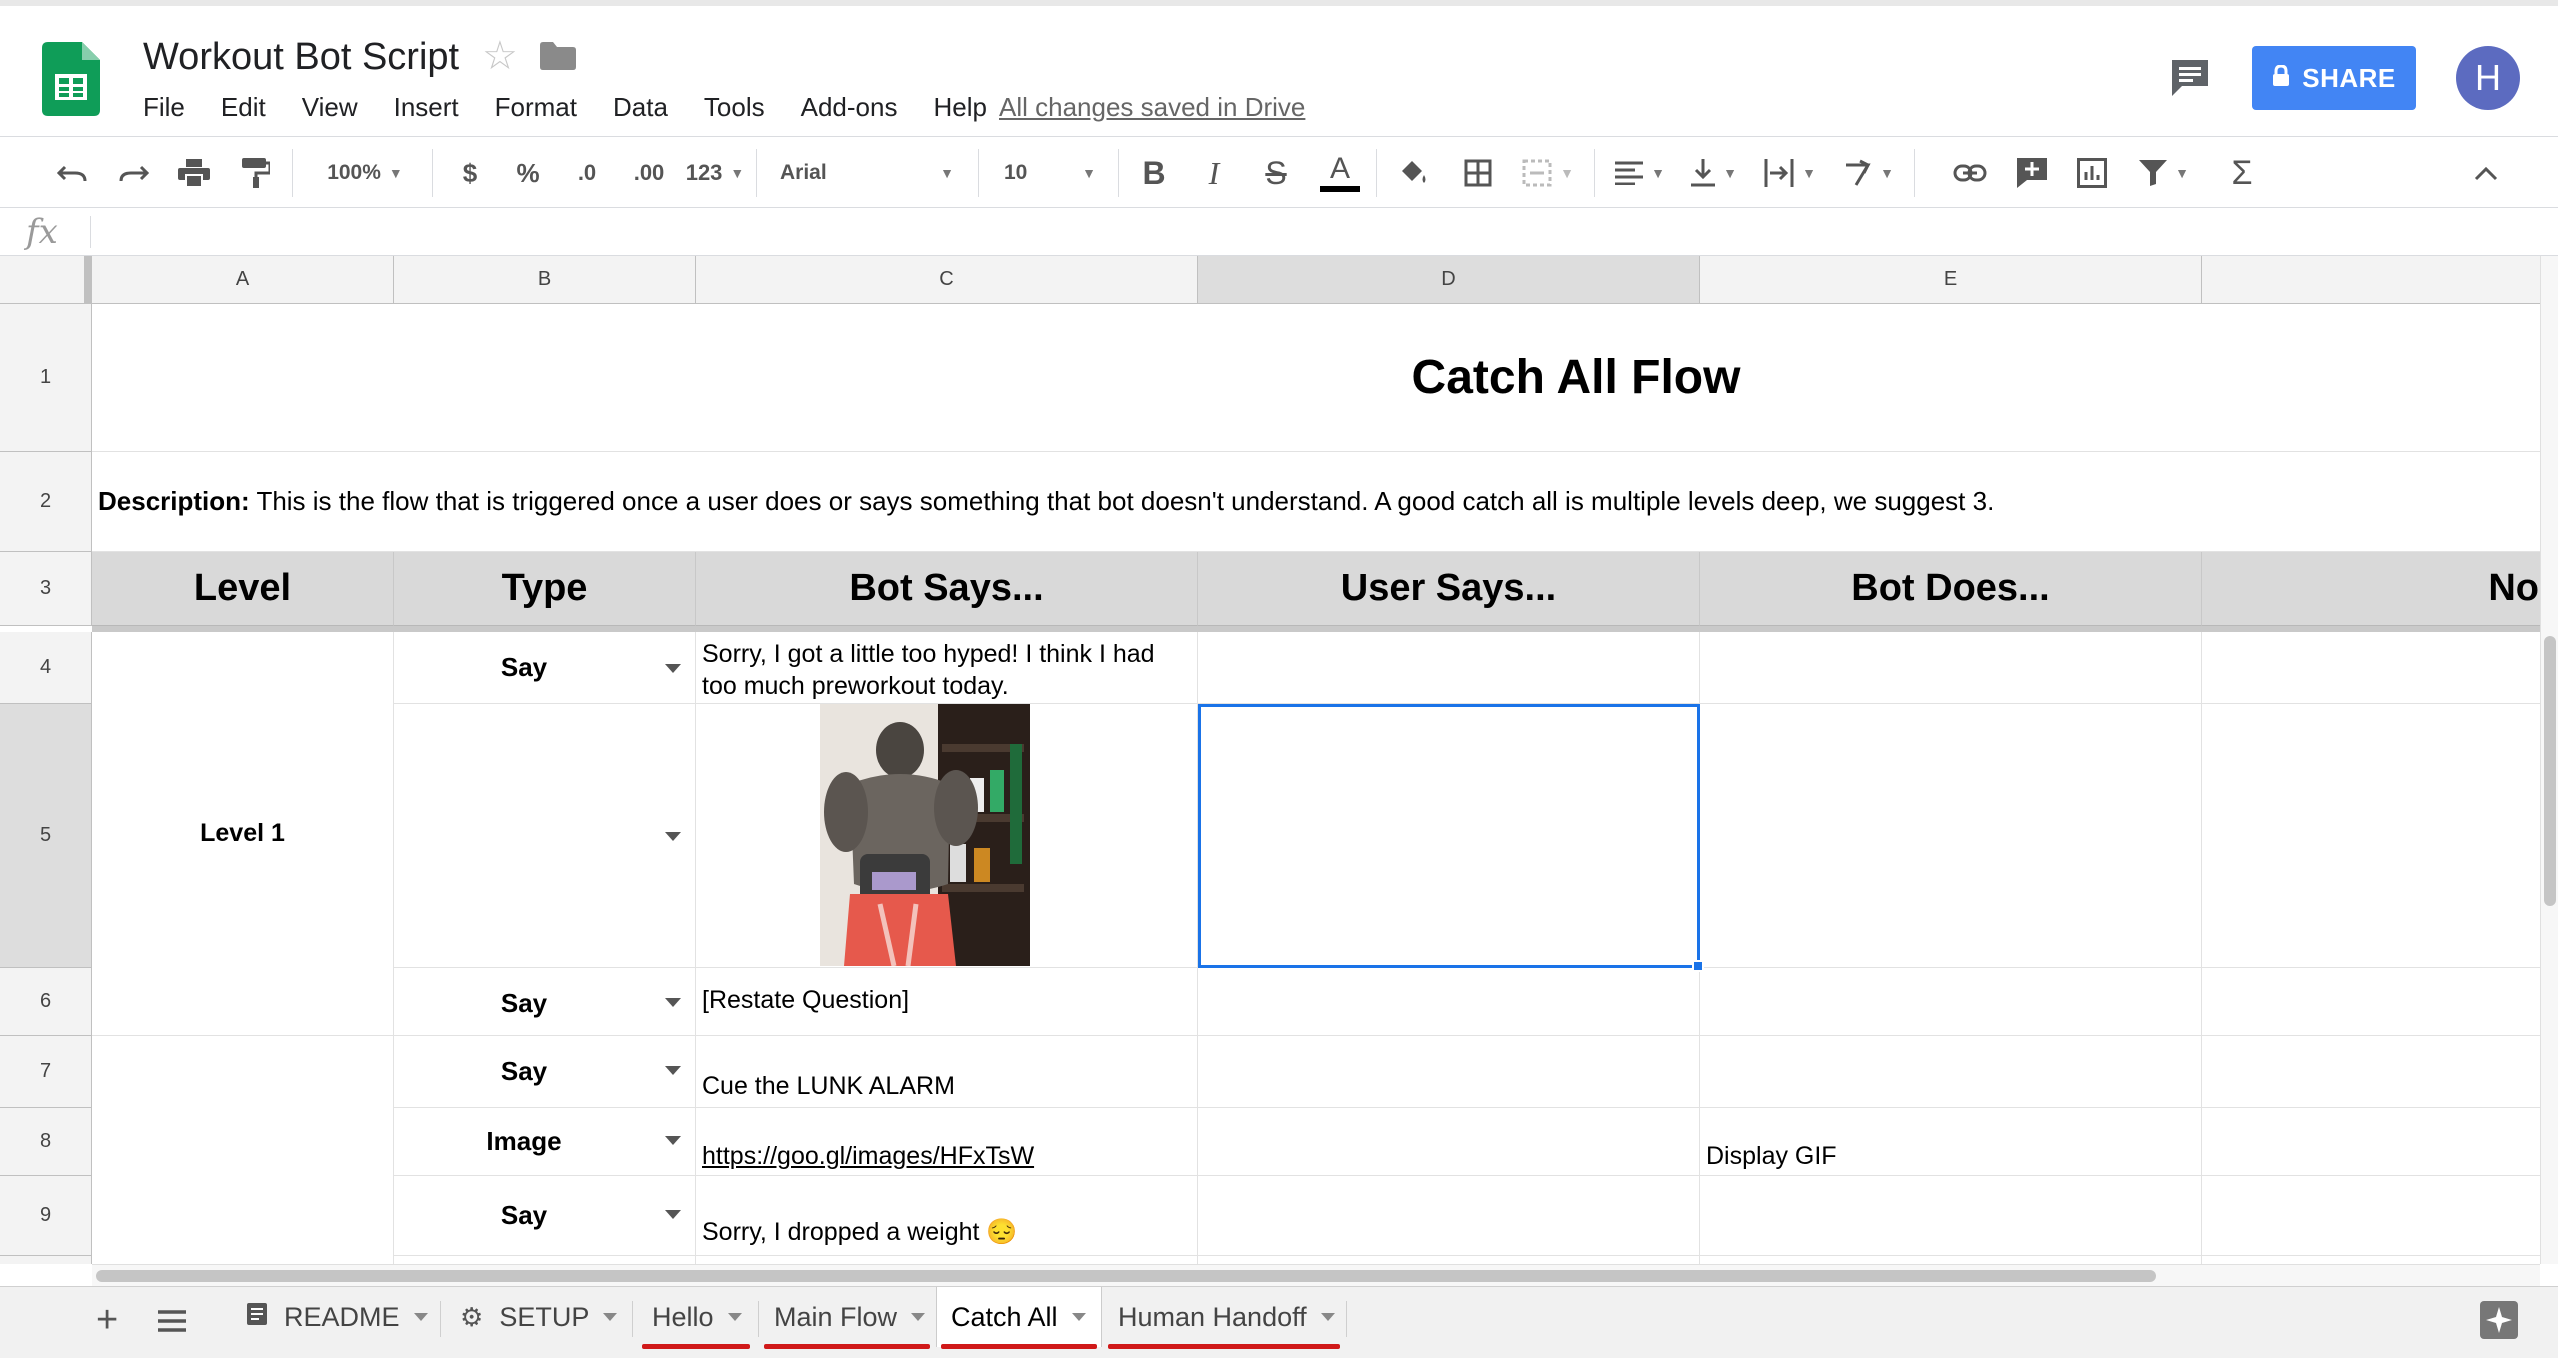 The height and width of the screenshot is (1358, 2558). Describe the element at coordinates (847, 1318) in the screenshot. I see `sheet-tab-main-flow: Main Flow` at that location.